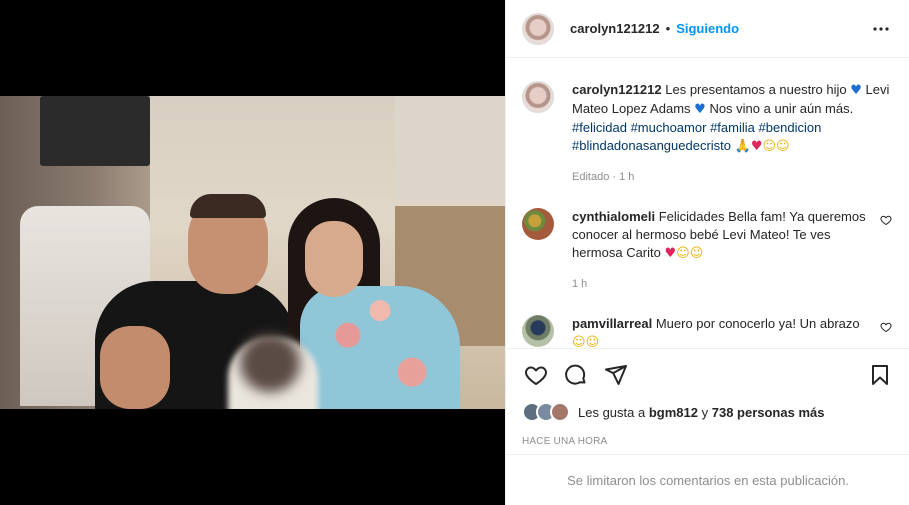  I want to click on post-header: carolyn121212 • Siguiendo, so click(707, 29).